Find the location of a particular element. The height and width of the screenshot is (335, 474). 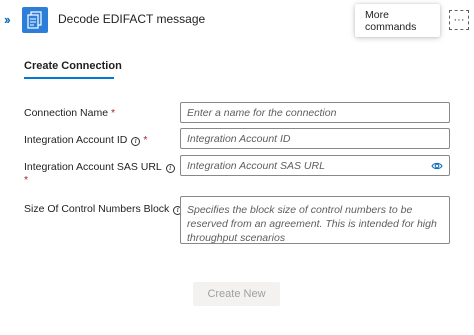

ellipsis-icon: ··· is located at coordinates (459, 19).